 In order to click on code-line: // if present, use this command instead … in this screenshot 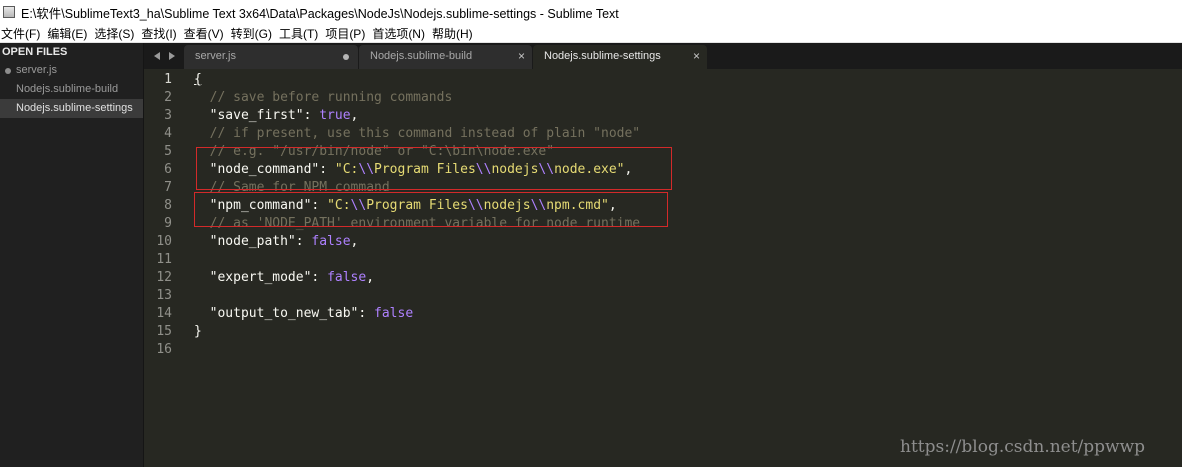, I will do `click(688, 134)`.